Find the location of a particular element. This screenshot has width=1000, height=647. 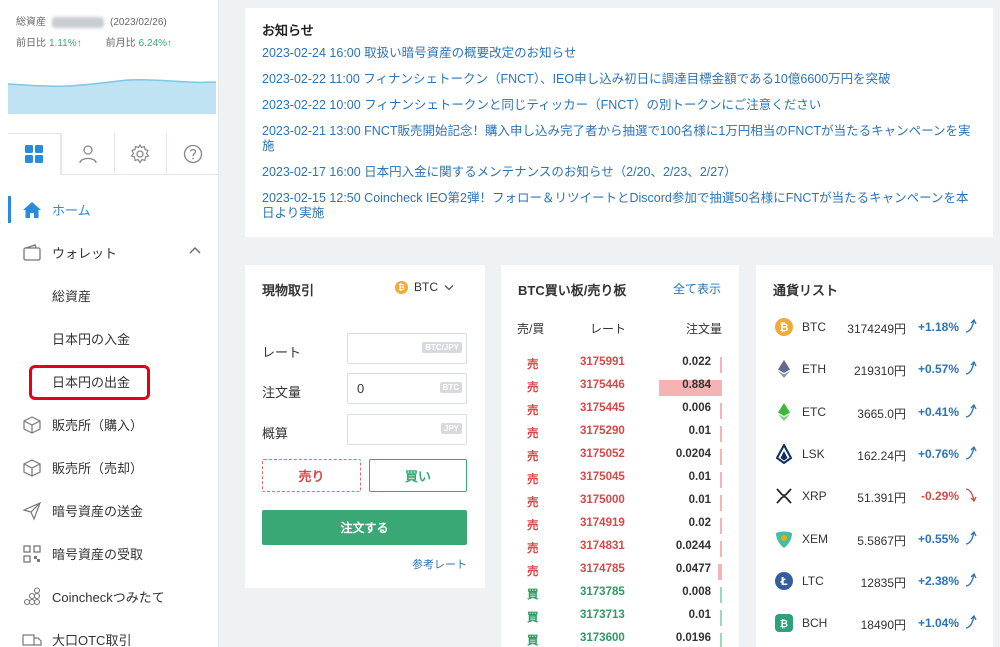

gear-icon is located at coordinates (140, 153).